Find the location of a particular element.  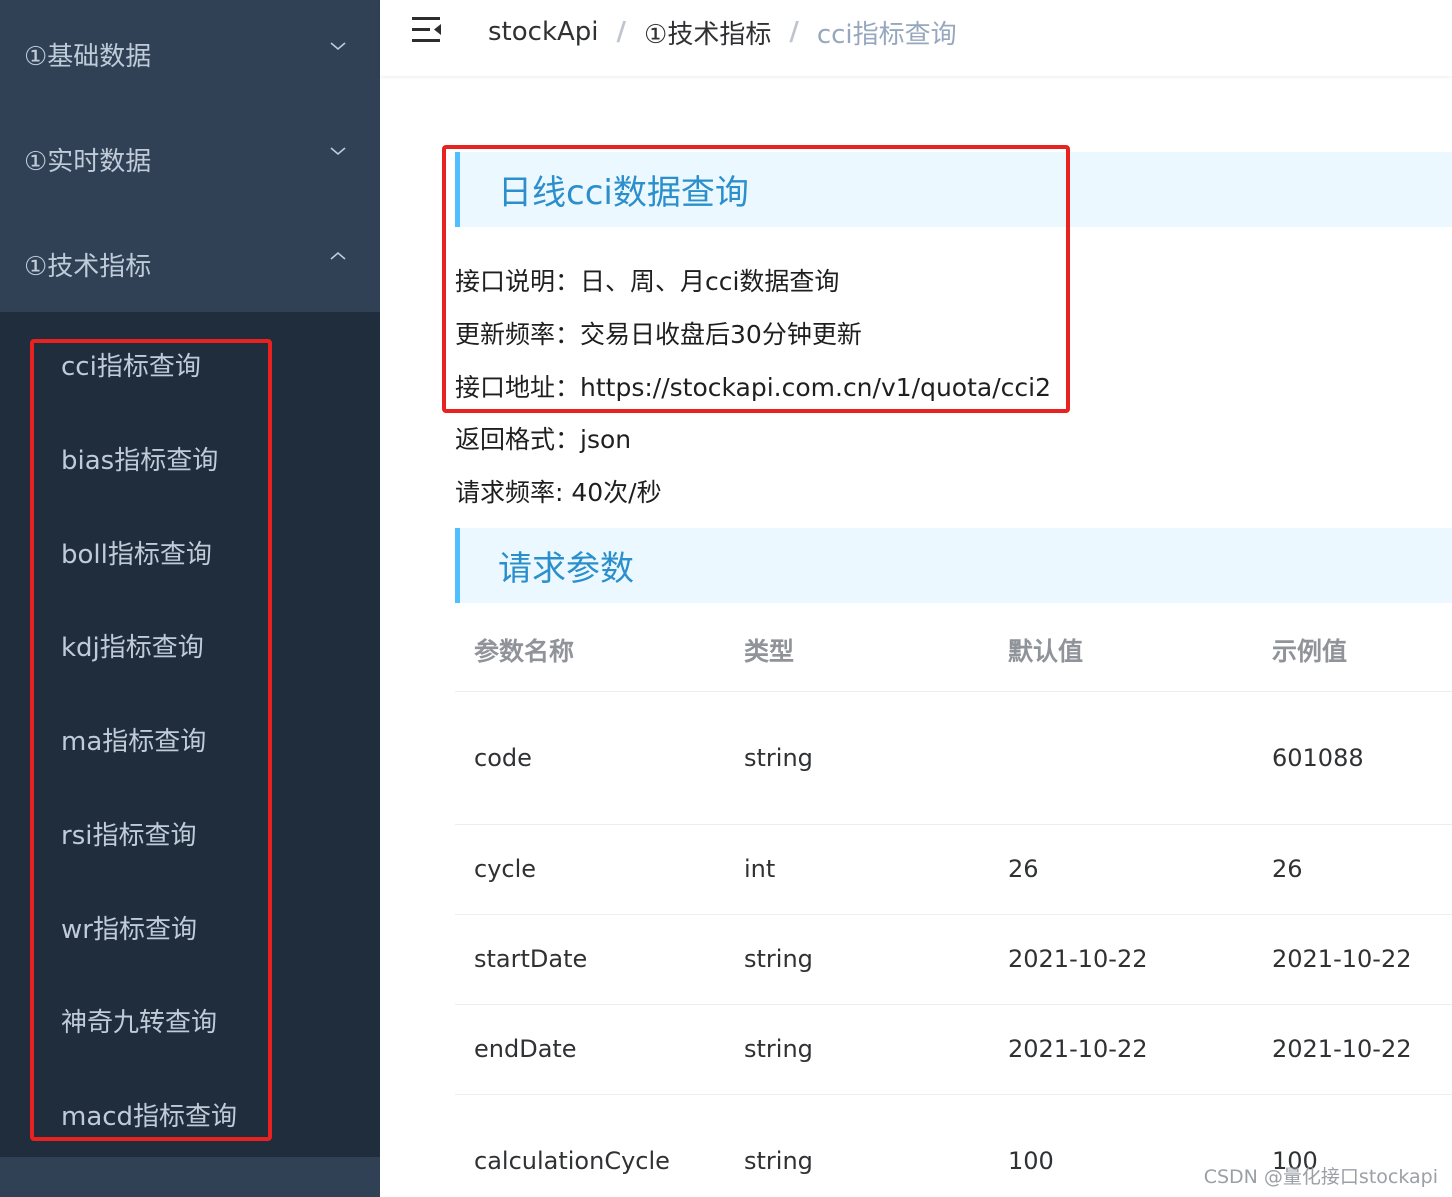

table-cell-type: int is located at coordinates (760, 869).